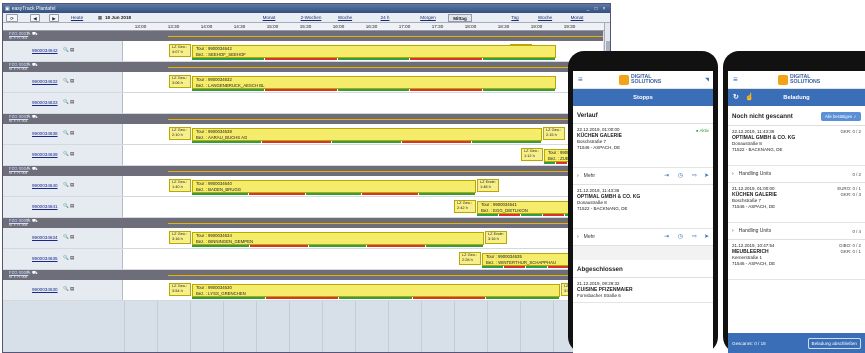  Describe the element at coordinates (532, 154) in the screenshot. I see `lz-box: LZ Geo.: 1:12 h` at that location.